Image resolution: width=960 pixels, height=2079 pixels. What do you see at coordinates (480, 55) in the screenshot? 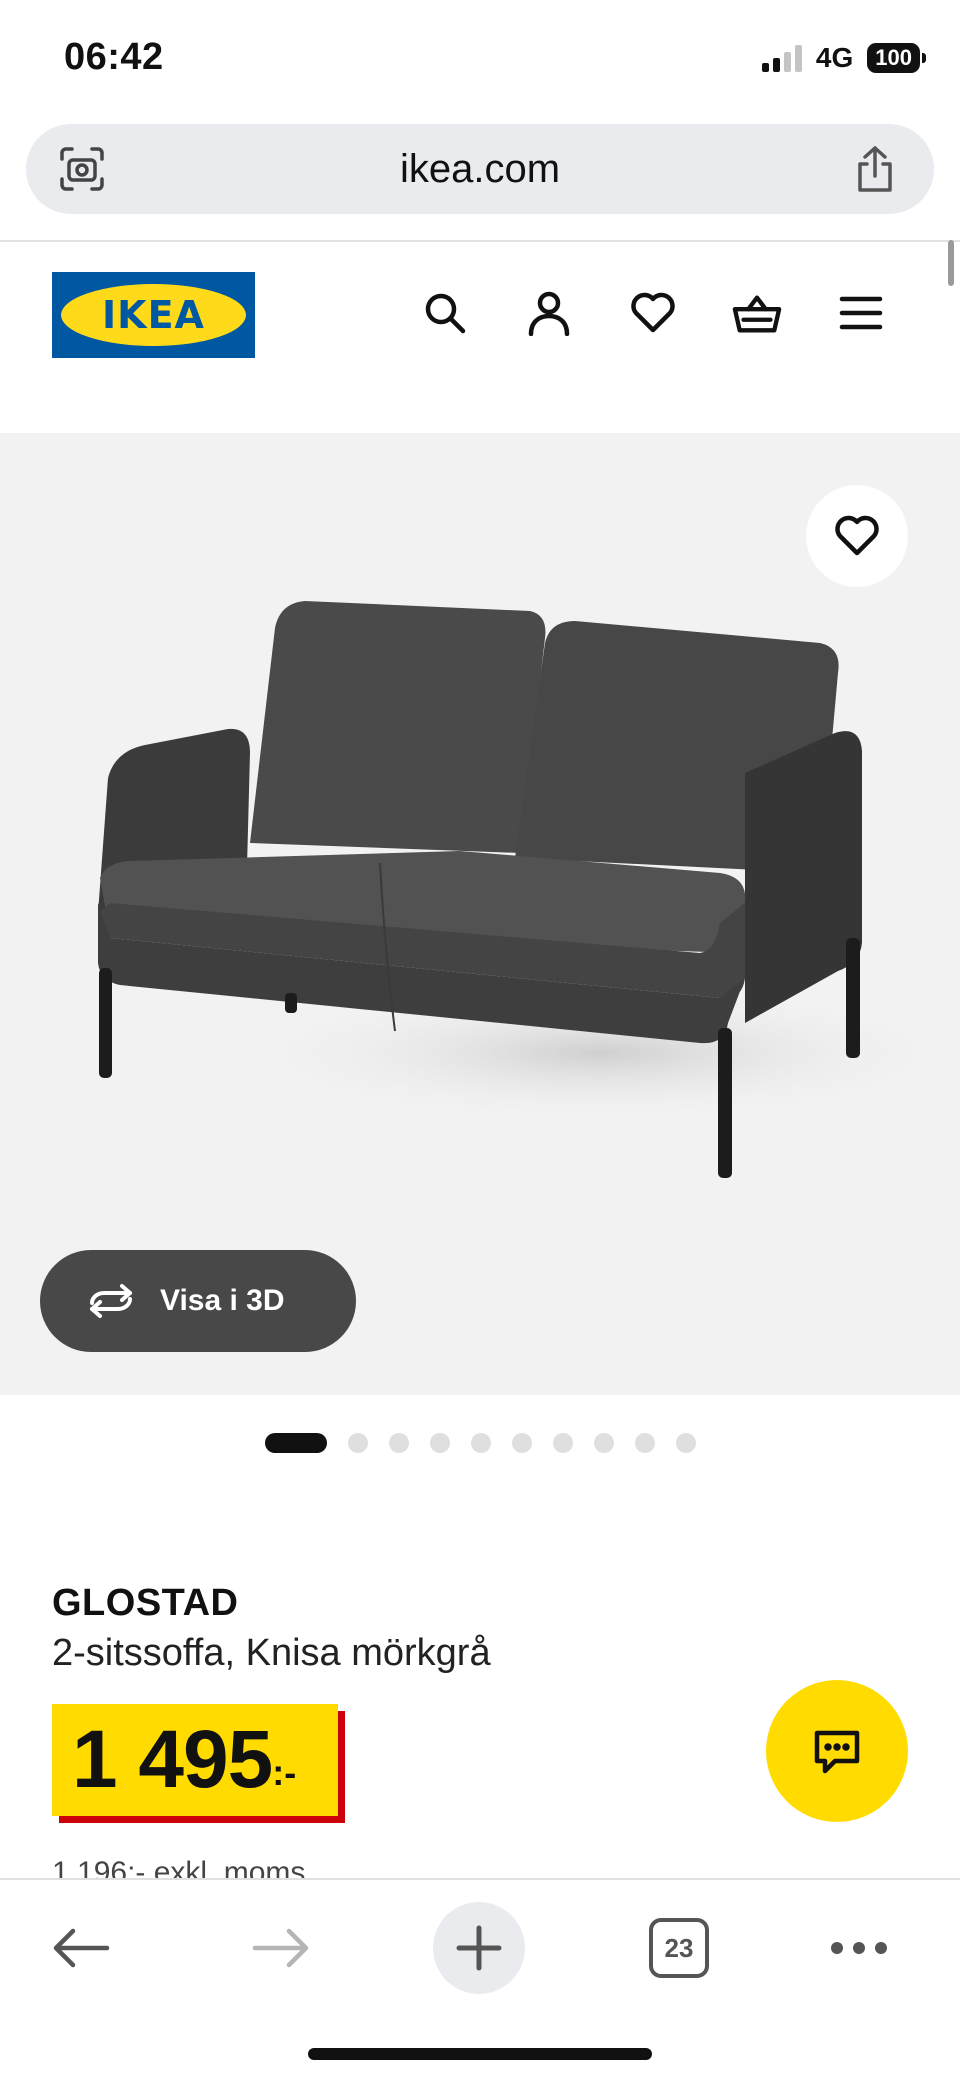
I see `status-bar: 06:42 4G 100` at bounding box center [480, 55].